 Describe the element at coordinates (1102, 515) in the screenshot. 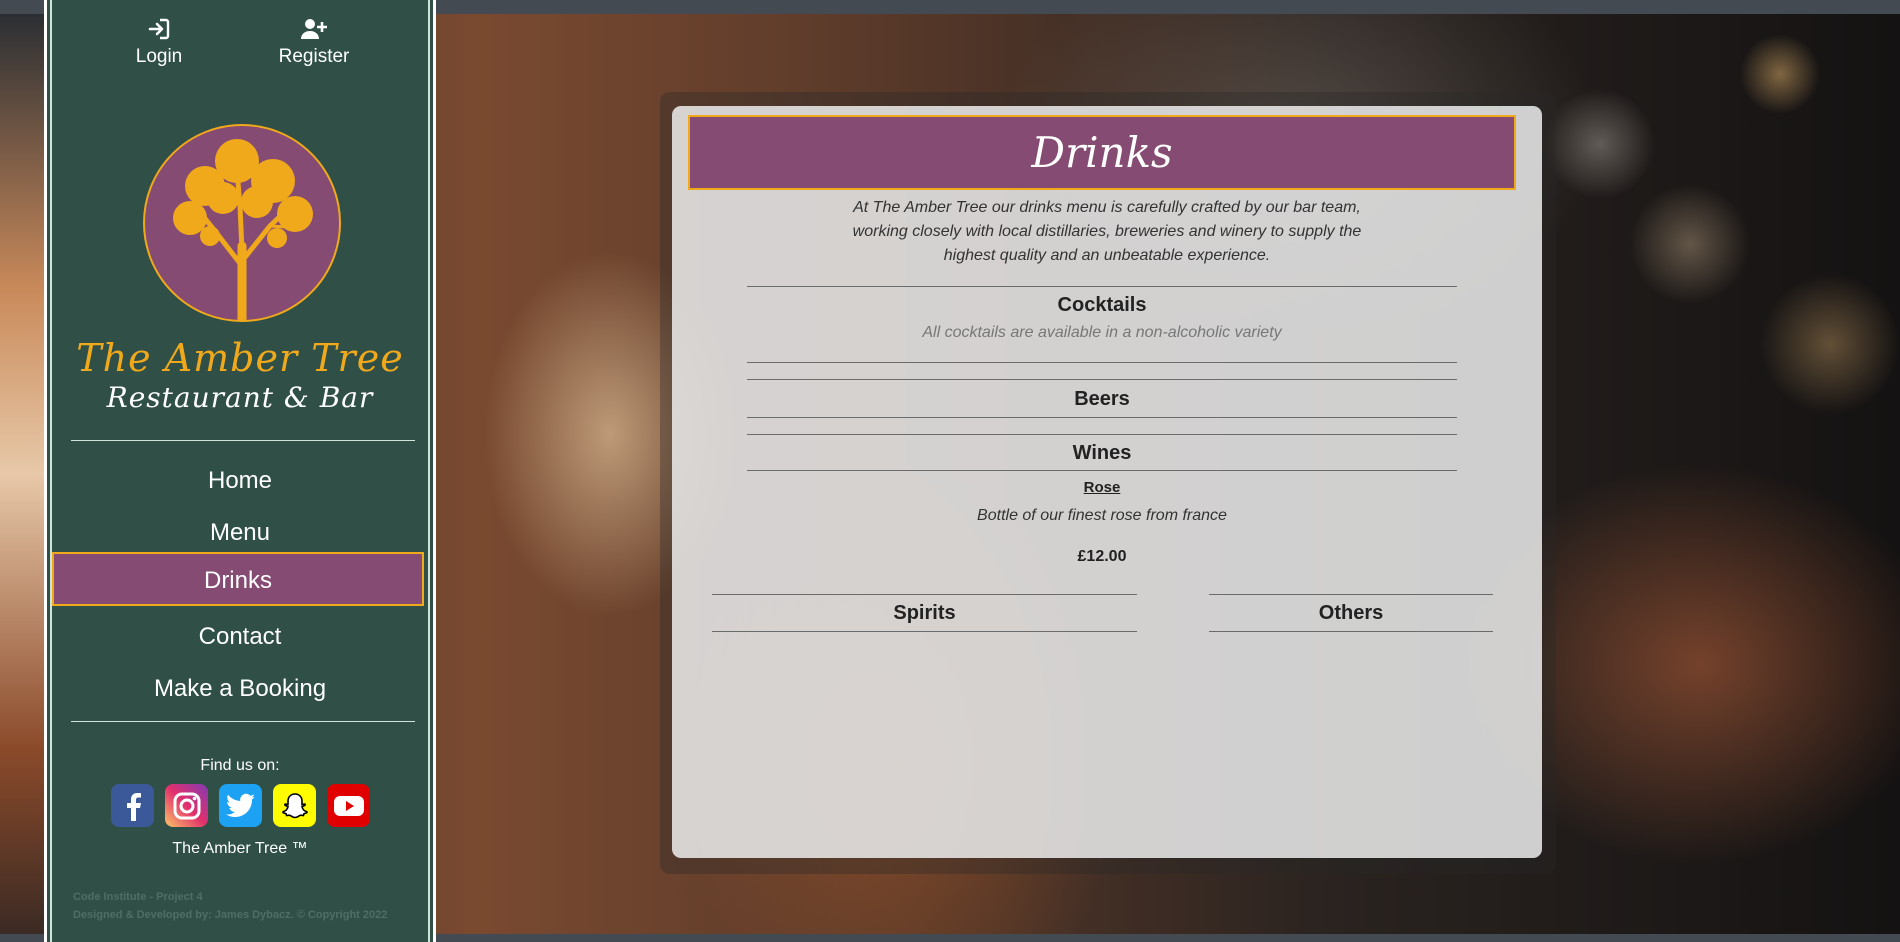

I see `drink-description-rose: Bottle of our finest rose from france` at that location.